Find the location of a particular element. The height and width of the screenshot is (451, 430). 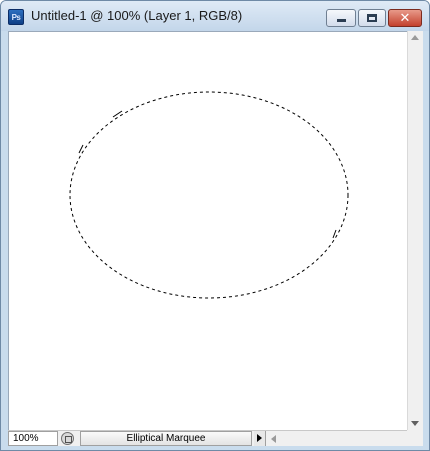

close-icon: ✕ is located at coordinates (405, 17).